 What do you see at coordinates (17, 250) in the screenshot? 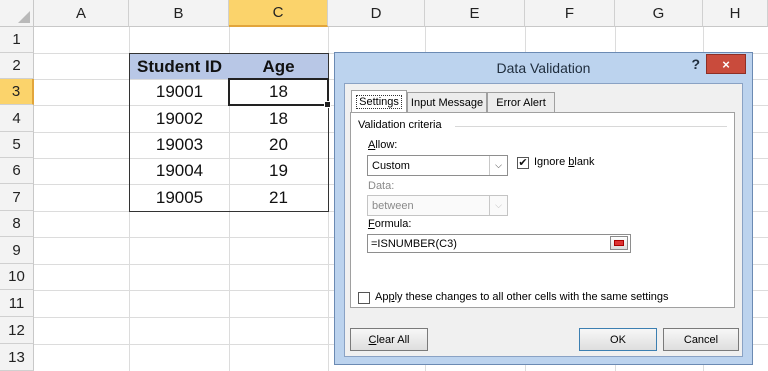
I see `row-header-9: 9` at bounding box center [17, 250].